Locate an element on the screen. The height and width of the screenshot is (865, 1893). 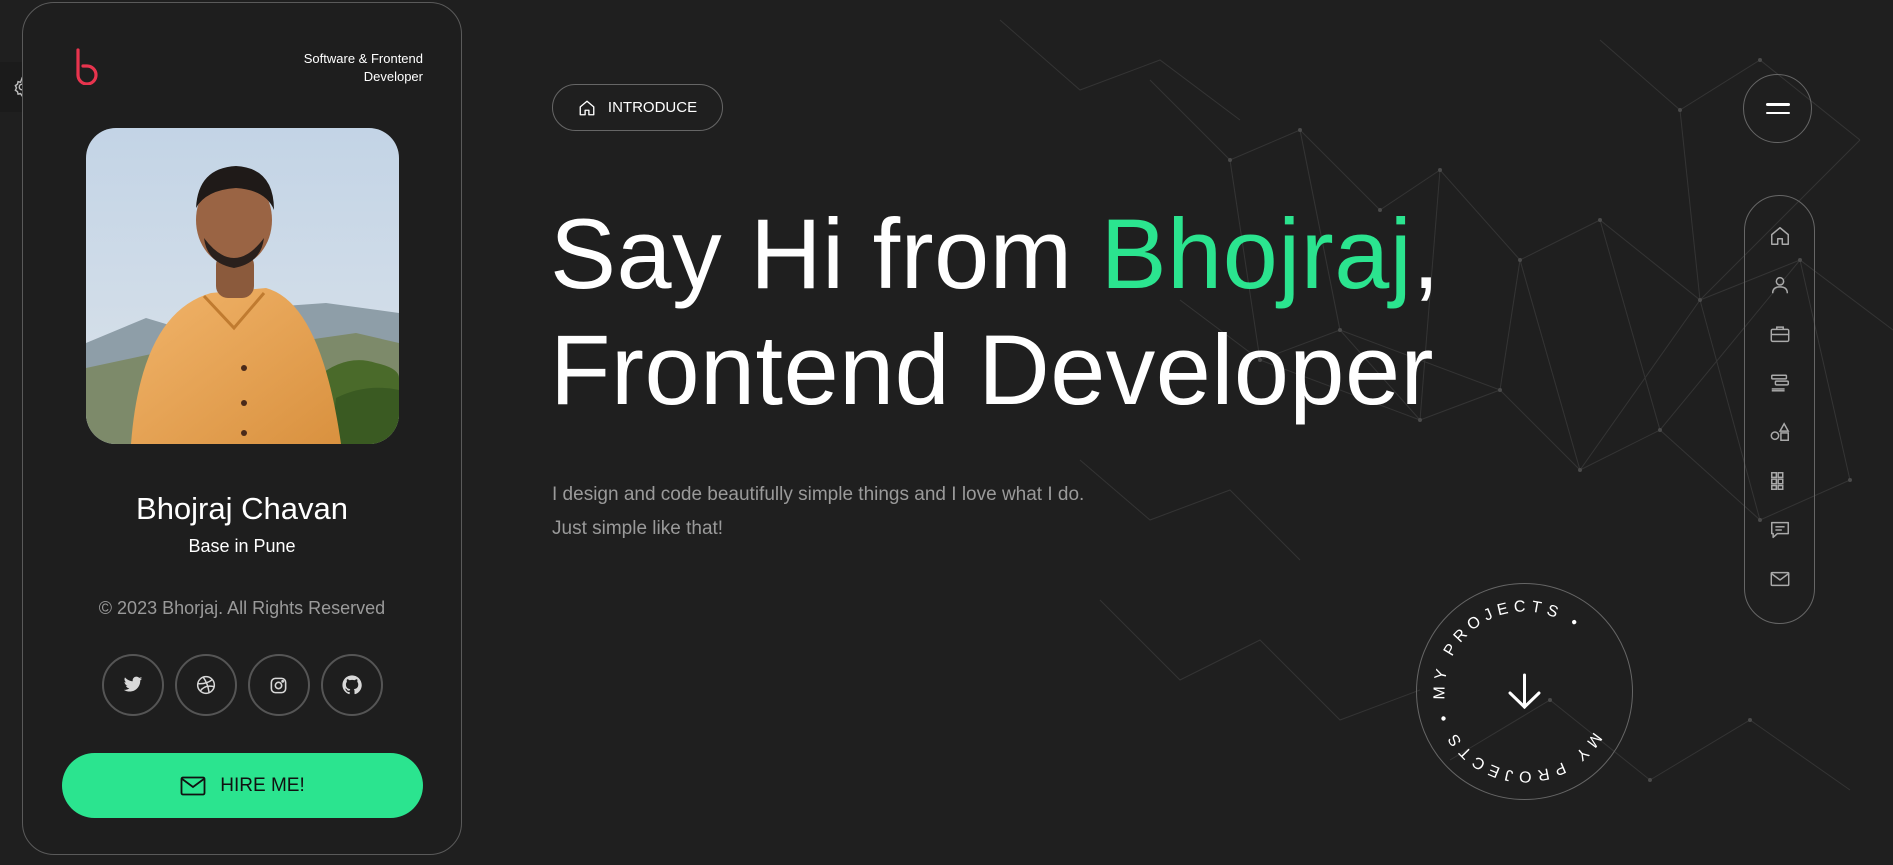
nav-services is located at coordinates (1780, 383).